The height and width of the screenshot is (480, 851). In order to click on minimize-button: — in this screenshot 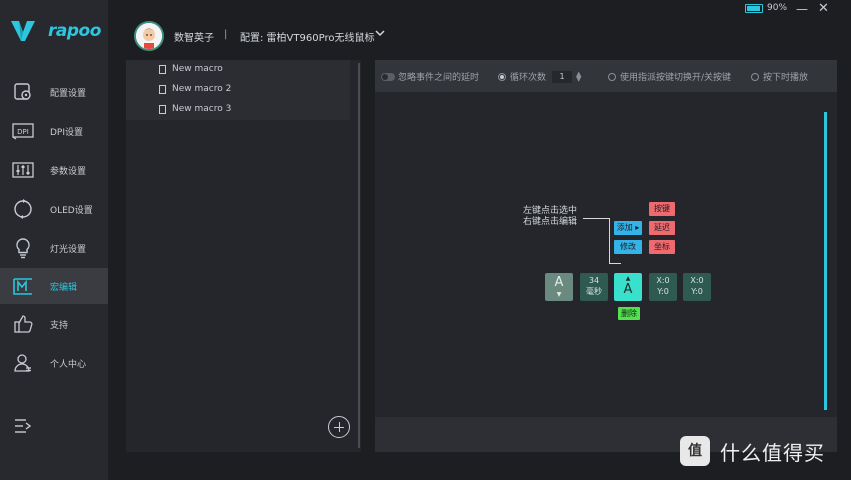, I will do `click(802, 9)`.